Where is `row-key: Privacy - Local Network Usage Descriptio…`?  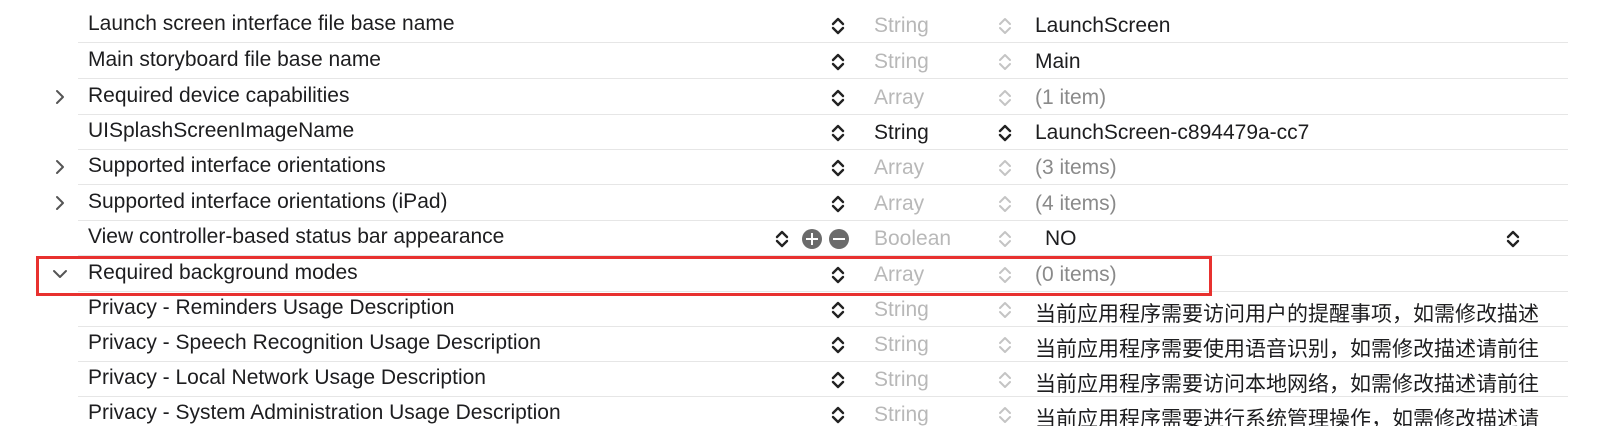 row-key: Privacy - Local Network Usage Descriptio… is located at coordinates (287, 377).